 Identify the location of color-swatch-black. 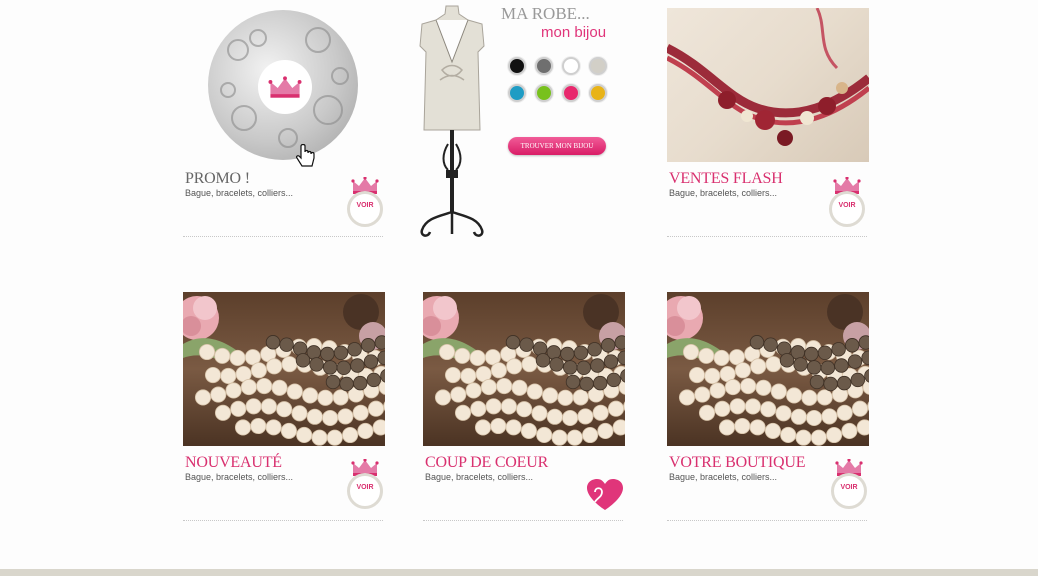
(517, 66).